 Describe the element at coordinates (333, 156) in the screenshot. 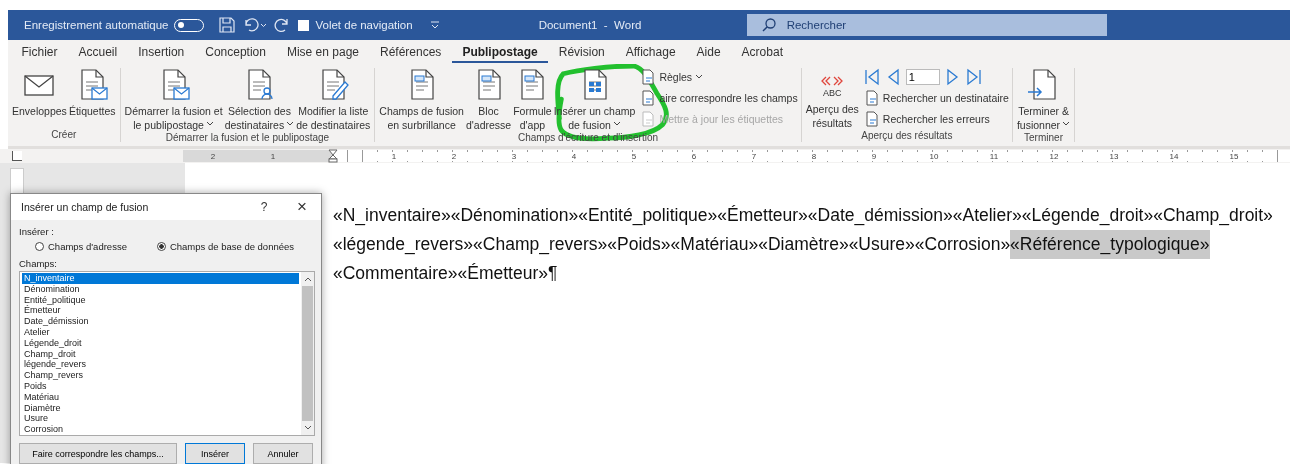

I see `indent-marker-icon` at that location.